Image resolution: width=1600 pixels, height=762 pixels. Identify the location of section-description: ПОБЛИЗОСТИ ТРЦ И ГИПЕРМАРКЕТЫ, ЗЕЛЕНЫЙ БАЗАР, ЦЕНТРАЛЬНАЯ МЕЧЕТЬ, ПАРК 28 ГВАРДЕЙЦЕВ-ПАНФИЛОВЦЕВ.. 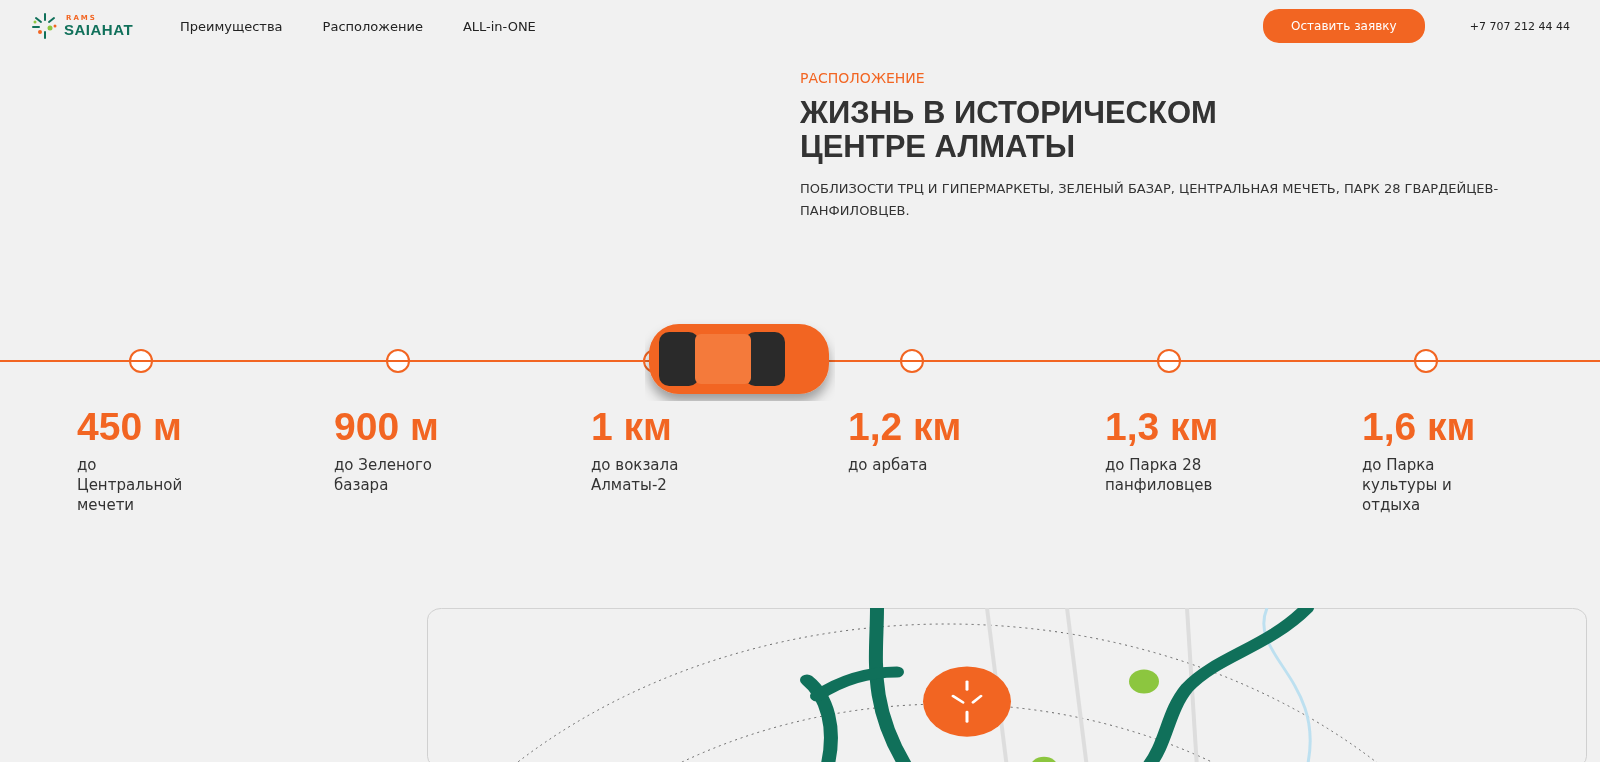
(1150, 200).